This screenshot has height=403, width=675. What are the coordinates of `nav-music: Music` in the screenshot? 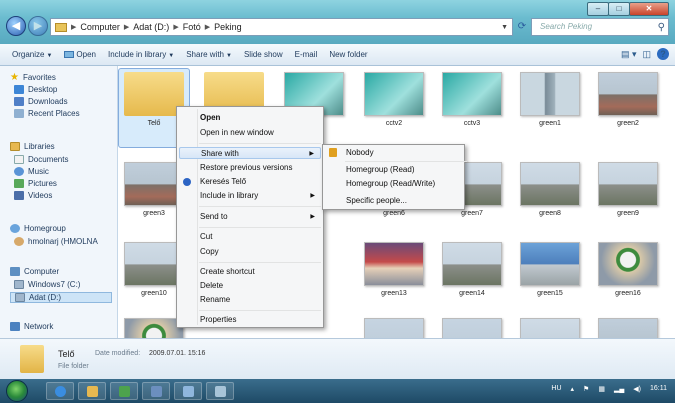 It's located at (31, 171).